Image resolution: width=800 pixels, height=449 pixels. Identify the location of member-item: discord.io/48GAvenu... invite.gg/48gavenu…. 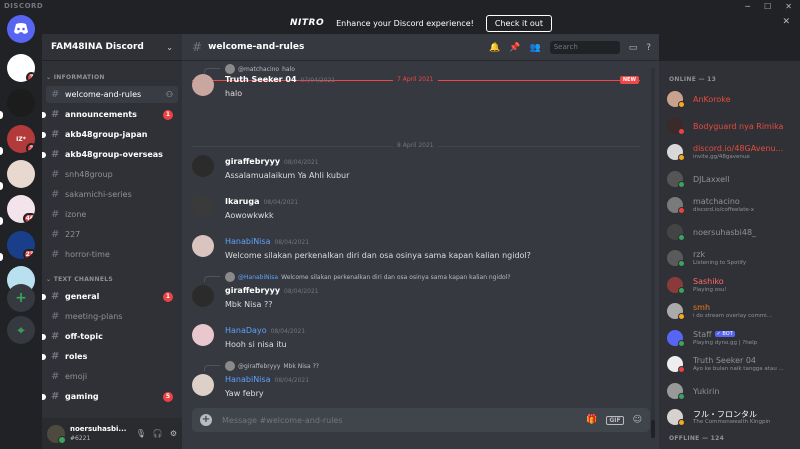
(732, 152).